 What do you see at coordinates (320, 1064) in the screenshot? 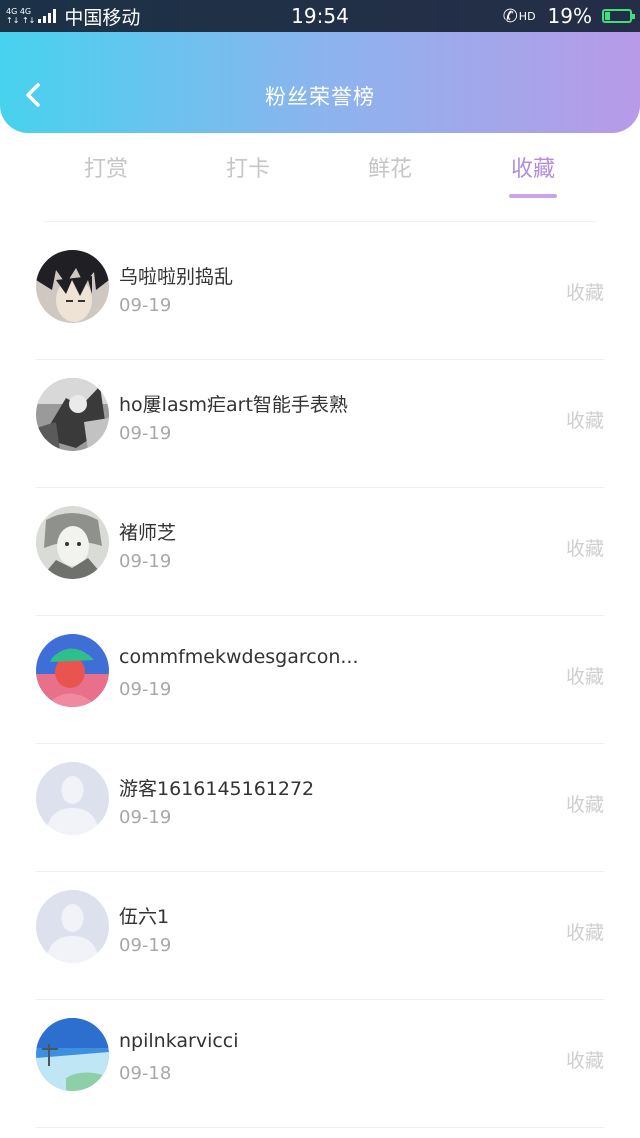
I see `list-item: npilnkarvicci 09-18 收藏` at bounding box center [320, 1064].